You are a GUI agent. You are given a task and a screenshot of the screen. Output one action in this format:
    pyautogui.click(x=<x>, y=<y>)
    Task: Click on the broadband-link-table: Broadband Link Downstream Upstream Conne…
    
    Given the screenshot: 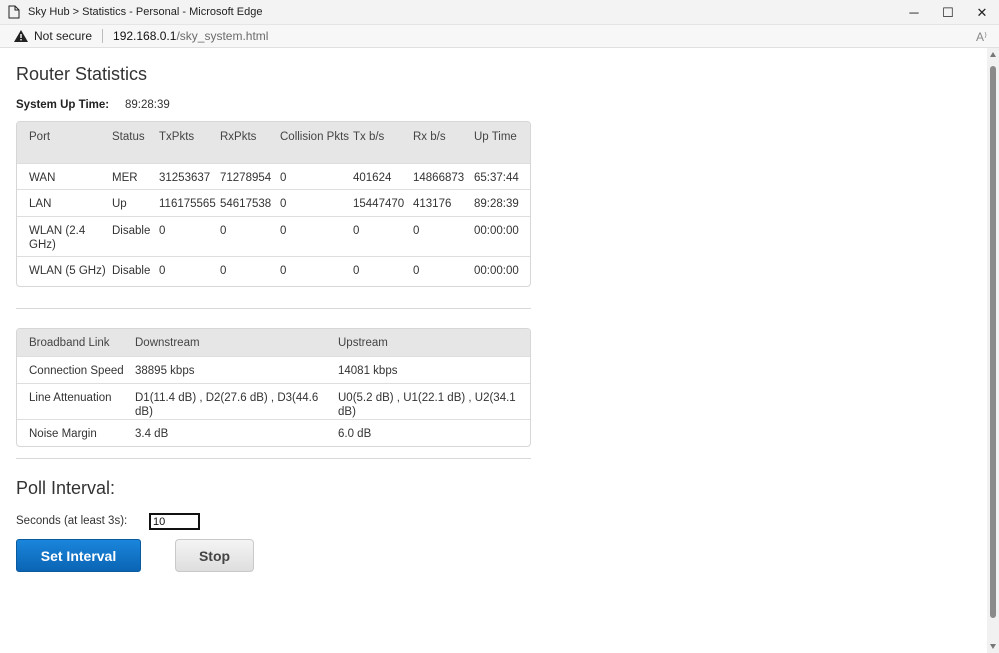 What is the action you would take?
    pyautogui.click(x=273, y=387)
    